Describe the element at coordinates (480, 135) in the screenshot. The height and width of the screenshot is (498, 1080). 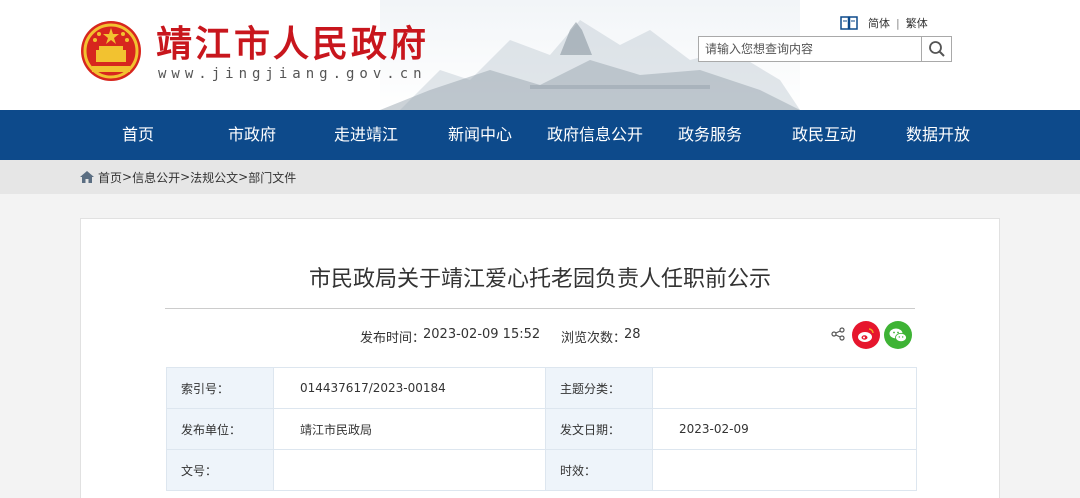
I see `nav-item-news-center: 新闻中心` at that location.